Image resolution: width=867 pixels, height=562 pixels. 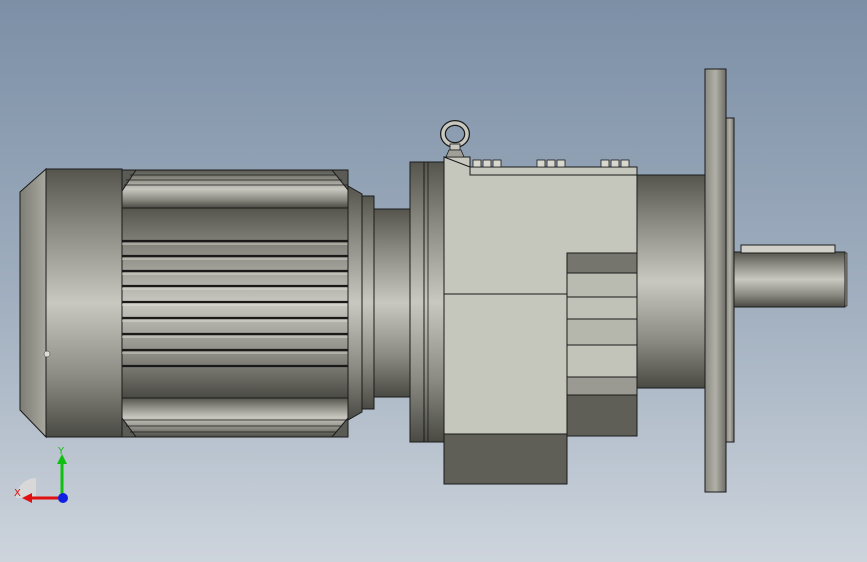 What do you see at coordinates (41, 474) in the screenshot?
I see `axis-triad: X Y` at bounding box center [41, 474].